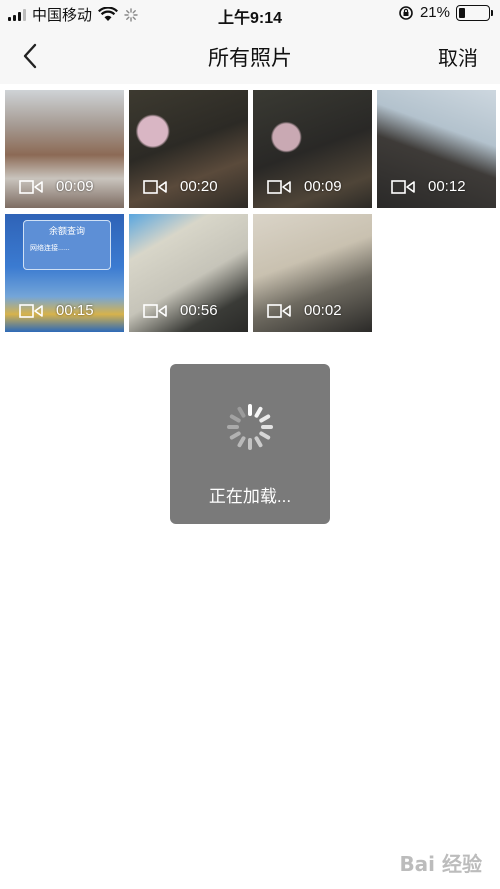 The height and width of the screenshot is (889, 500). Describe the element at coordinates (188, 149) in the screenshot. I see `video-thumbnail: 00:20` at that location.